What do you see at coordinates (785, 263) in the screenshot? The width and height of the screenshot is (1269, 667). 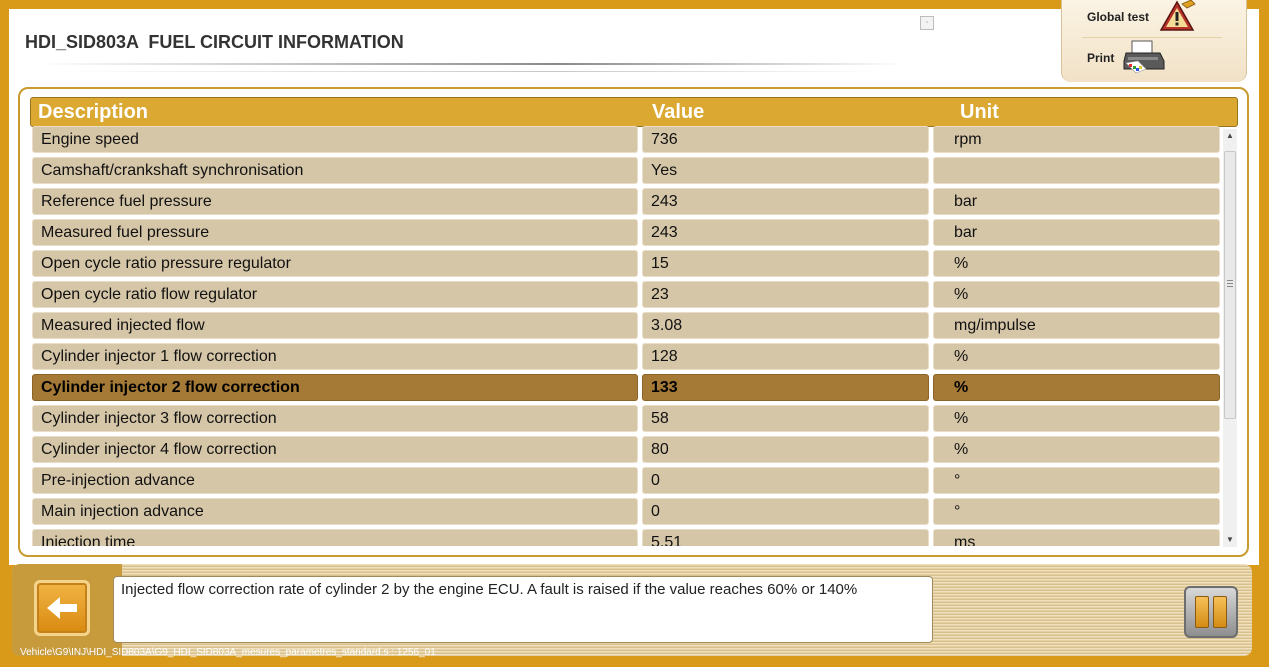 I see `row-value: 15` at bounding box center [785, 263].